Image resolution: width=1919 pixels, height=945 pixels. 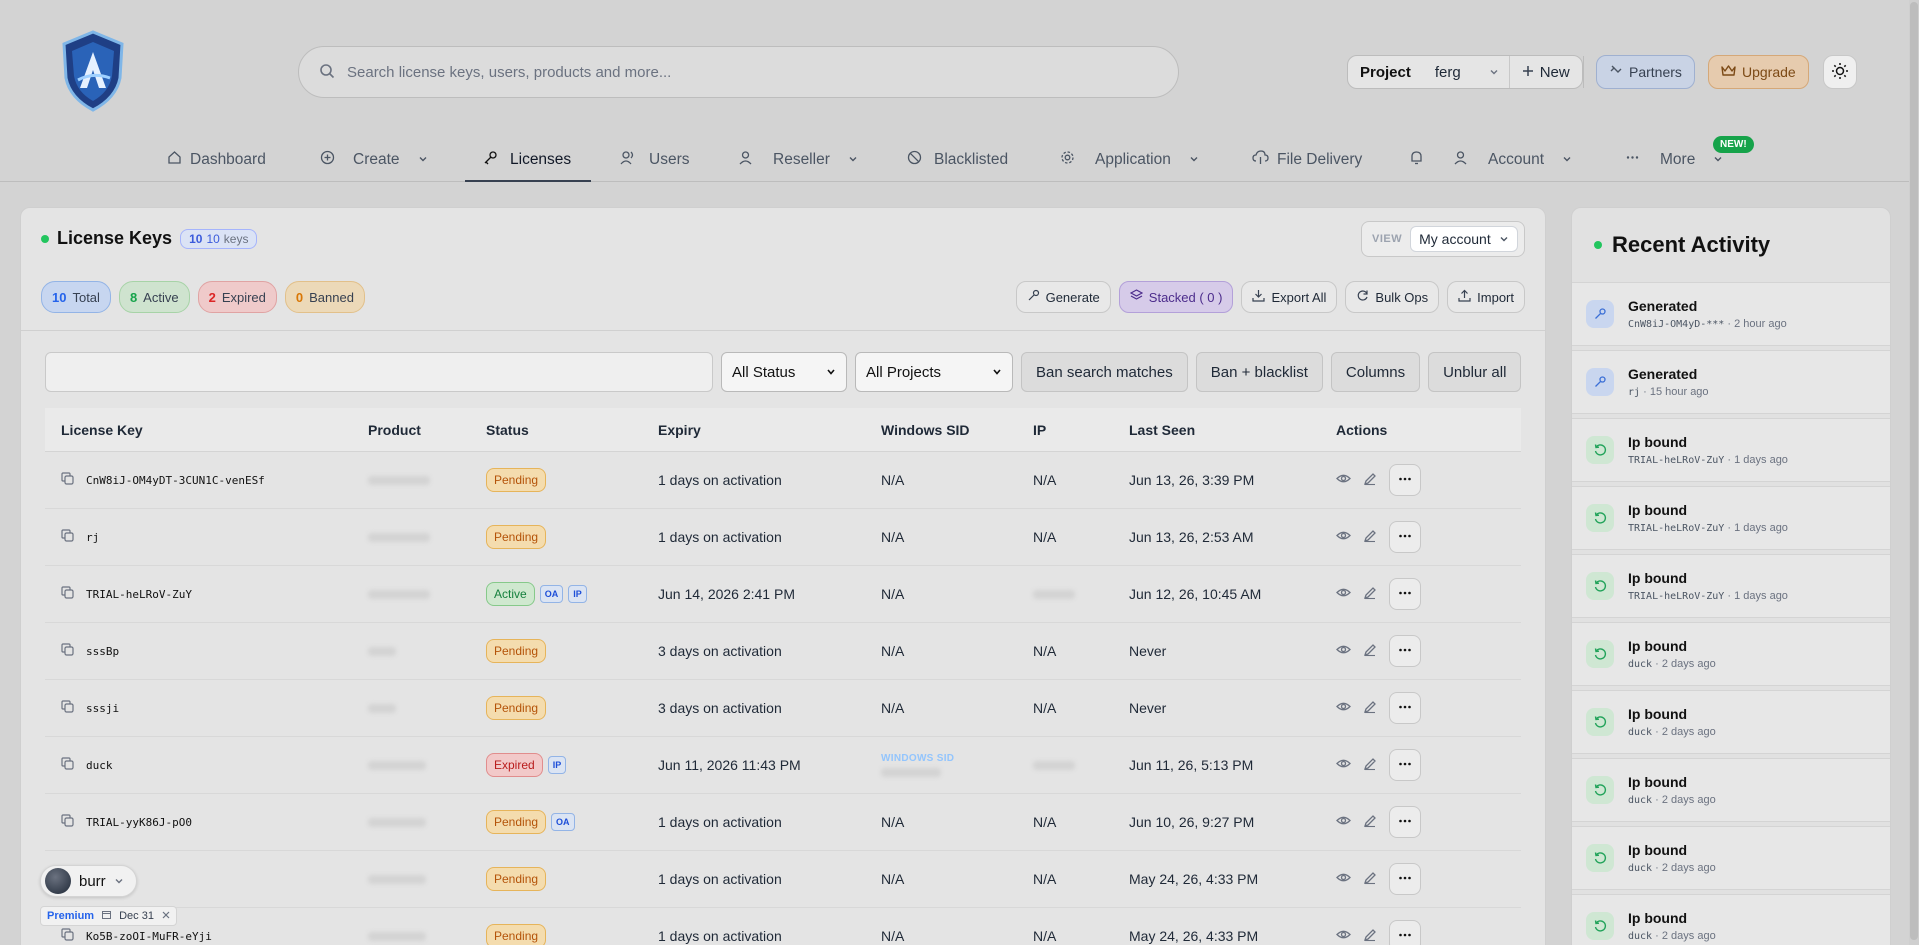 What do you see at coordinates (1081, 430) in the screenshot?
I see `col-ip: IP` at bounding box center [1081, 430].